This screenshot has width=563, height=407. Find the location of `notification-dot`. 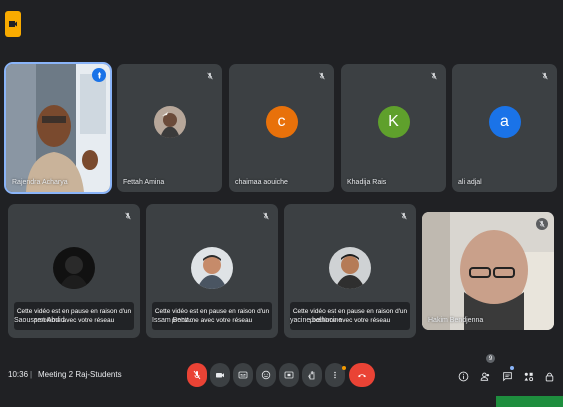

notification-dot is located at coordinates (344, 368).